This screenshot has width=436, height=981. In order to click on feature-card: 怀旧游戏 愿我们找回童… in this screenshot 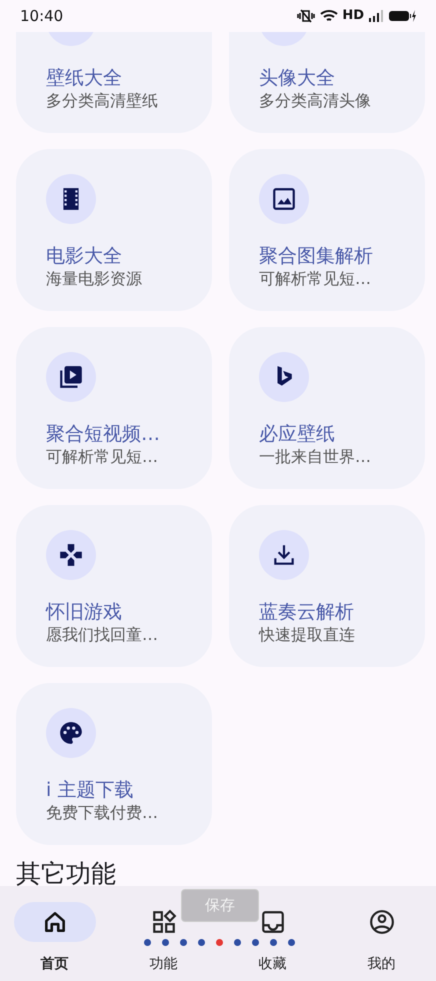, I will do `click(114, 586)`.